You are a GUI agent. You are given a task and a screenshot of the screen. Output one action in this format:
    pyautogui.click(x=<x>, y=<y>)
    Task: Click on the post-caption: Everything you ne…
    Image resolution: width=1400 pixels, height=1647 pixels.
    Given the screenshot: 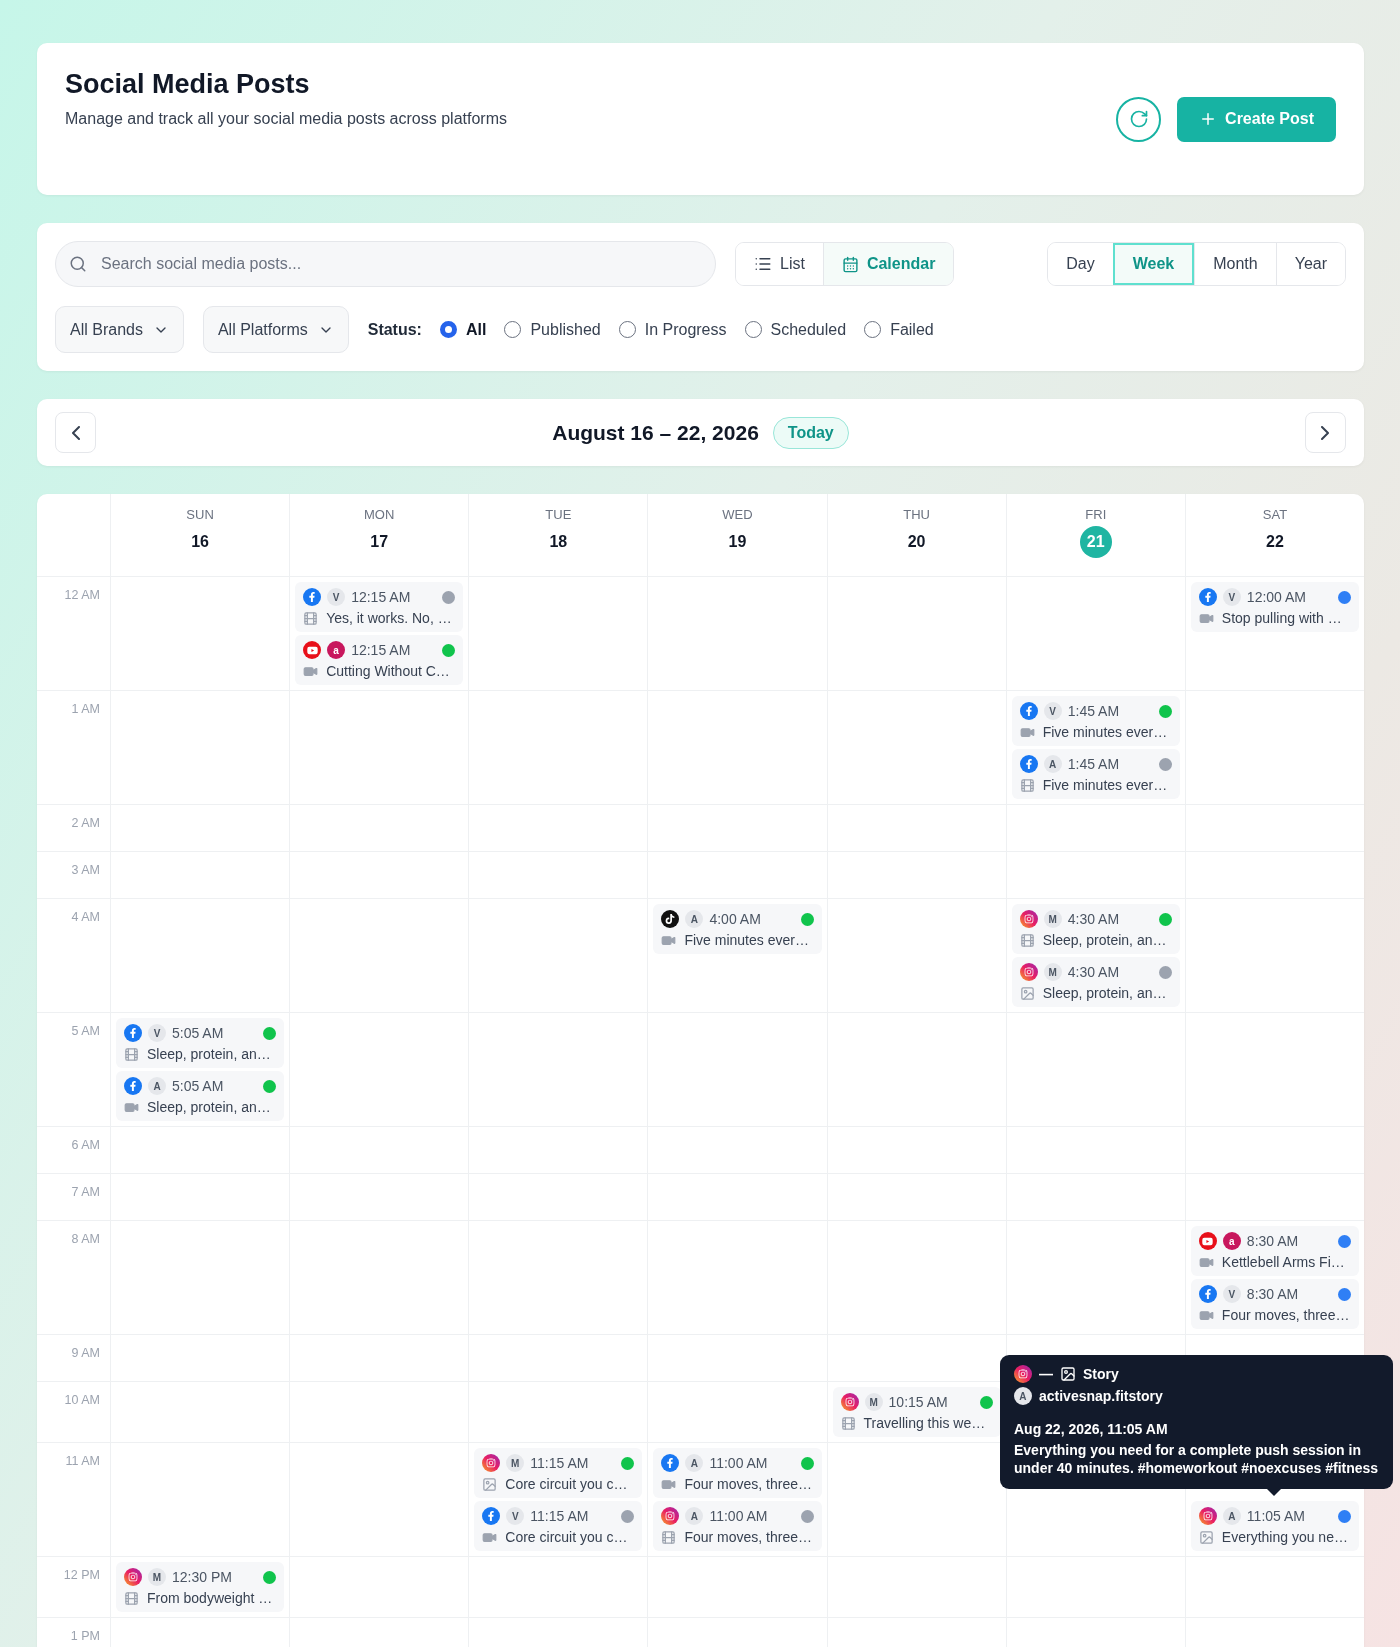 What is the action you would take?
    pyautogui.click(x=1284, y=1537)
    